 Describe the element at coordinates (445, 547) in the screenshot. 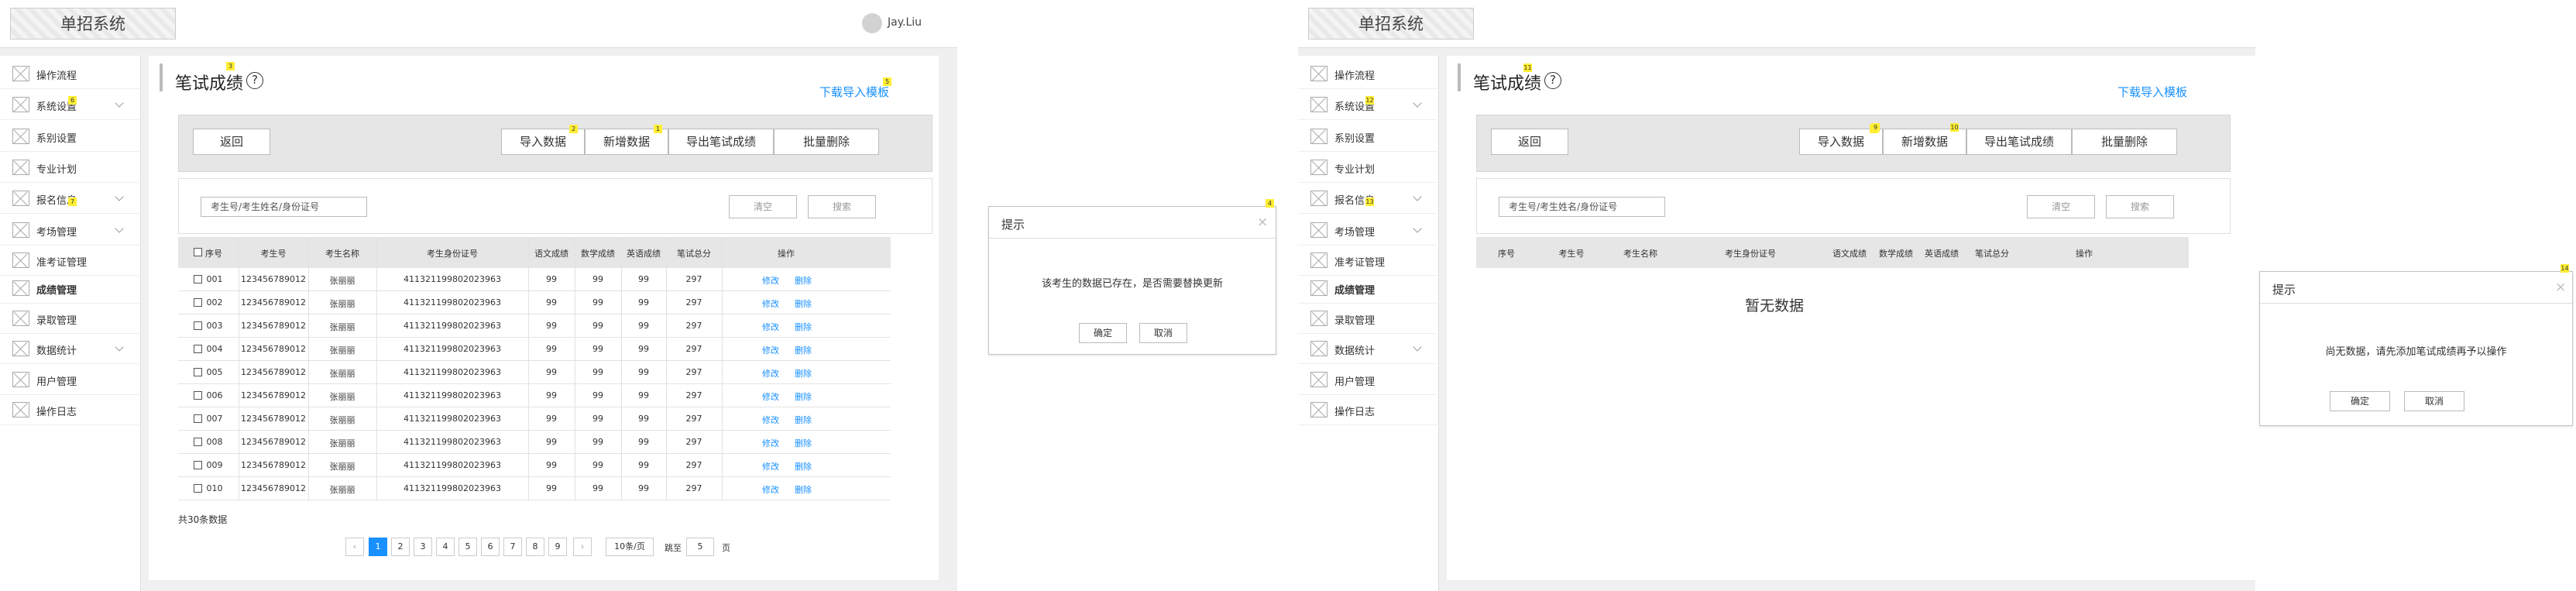

I see `page-button: 4` at that location.